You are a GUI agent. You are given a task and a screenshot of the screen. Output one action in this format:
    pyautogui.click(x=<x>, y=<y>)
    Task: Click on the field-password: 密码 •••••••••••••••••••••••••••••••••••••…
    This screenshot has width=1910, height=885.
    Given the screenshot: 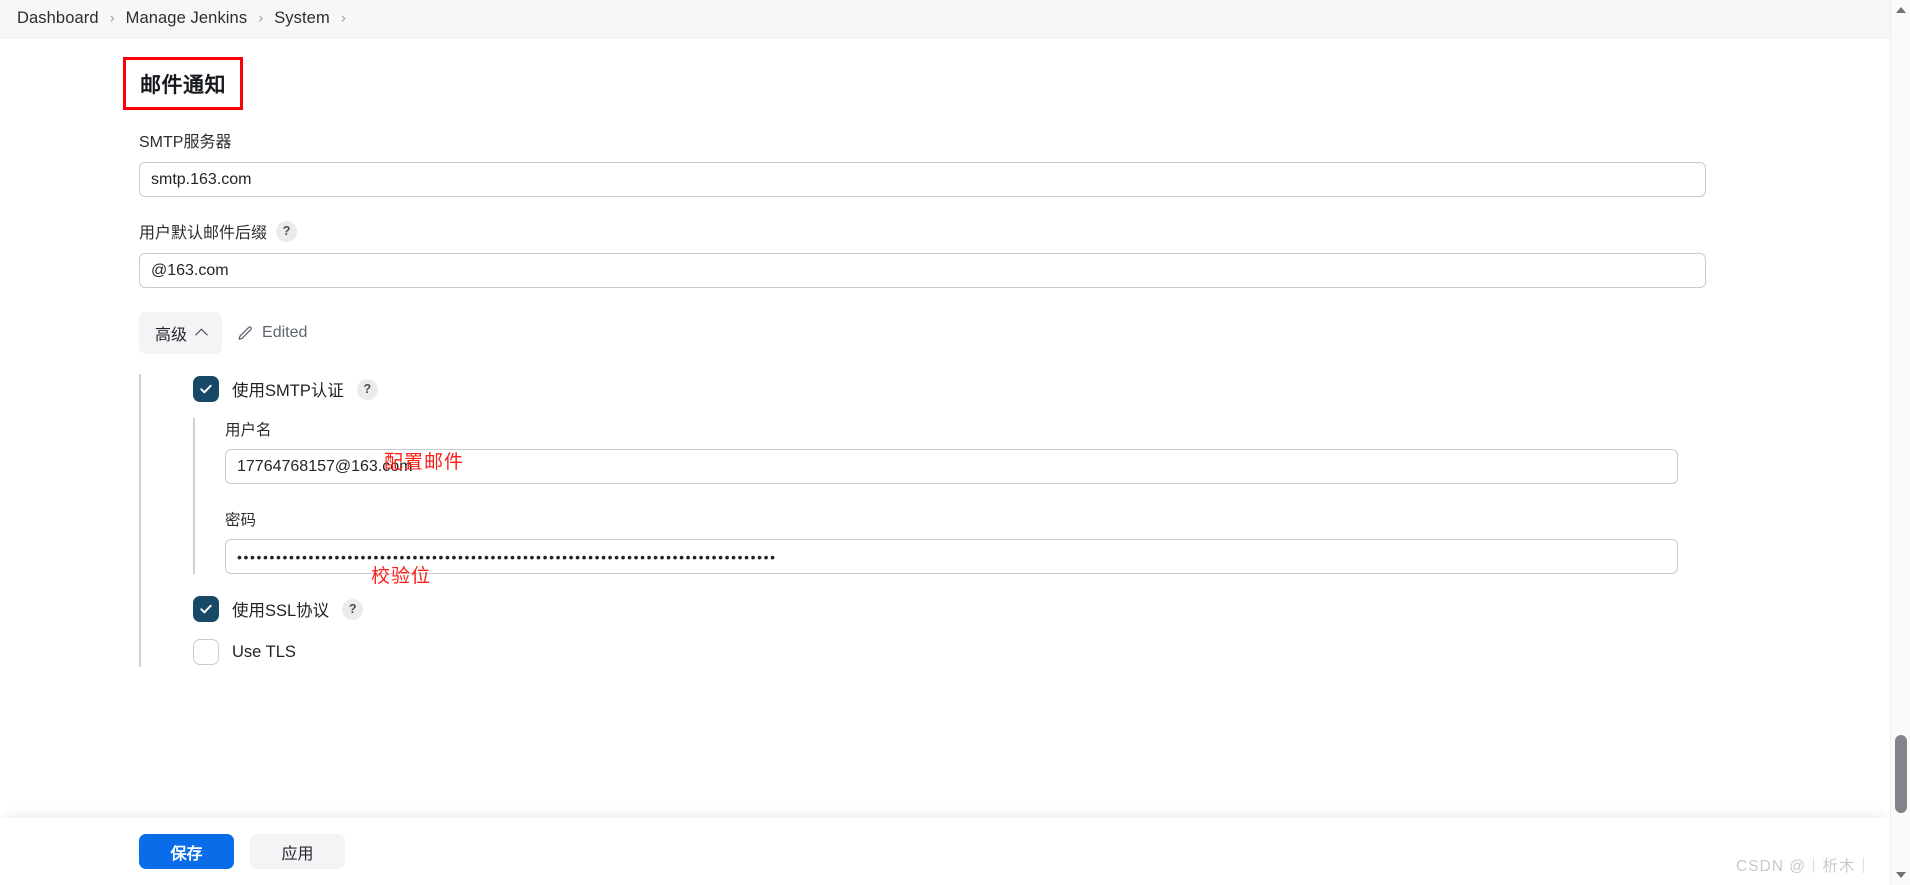 What is the action you would take?
    pyautogui.click(x=967, y=541)
    